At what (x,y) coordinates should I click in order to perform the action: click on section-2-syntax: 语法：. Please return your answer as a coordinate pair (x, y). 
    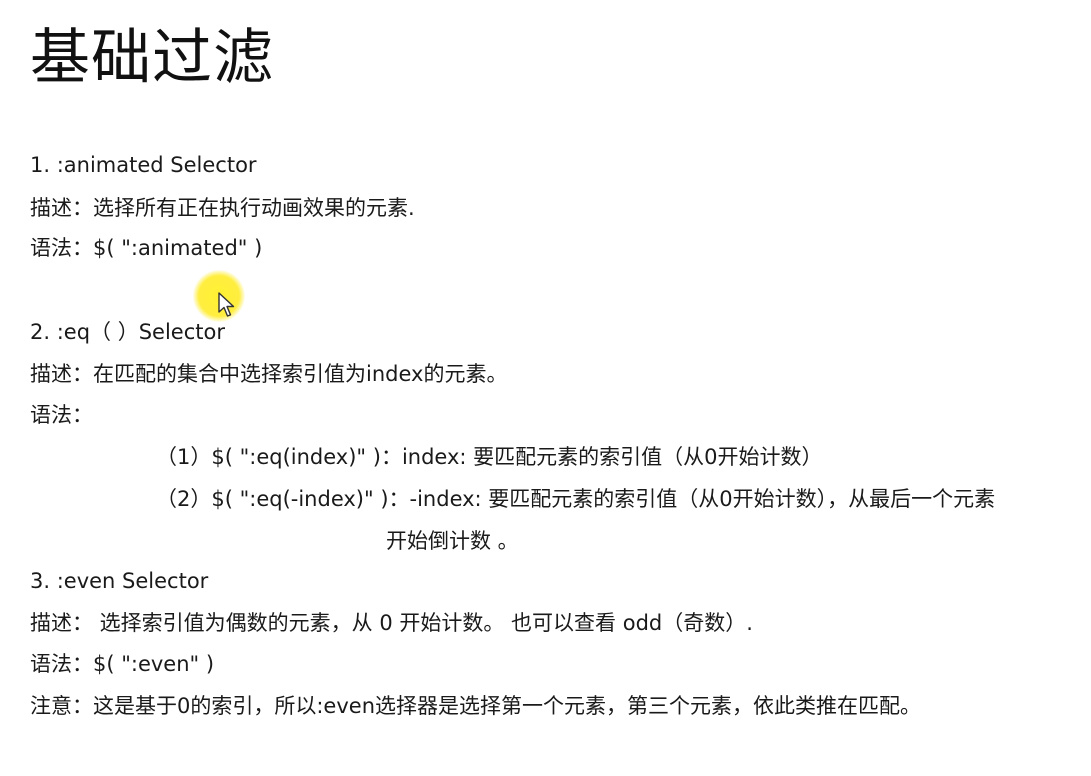
    Looking at the image, I should click on (61, 415).